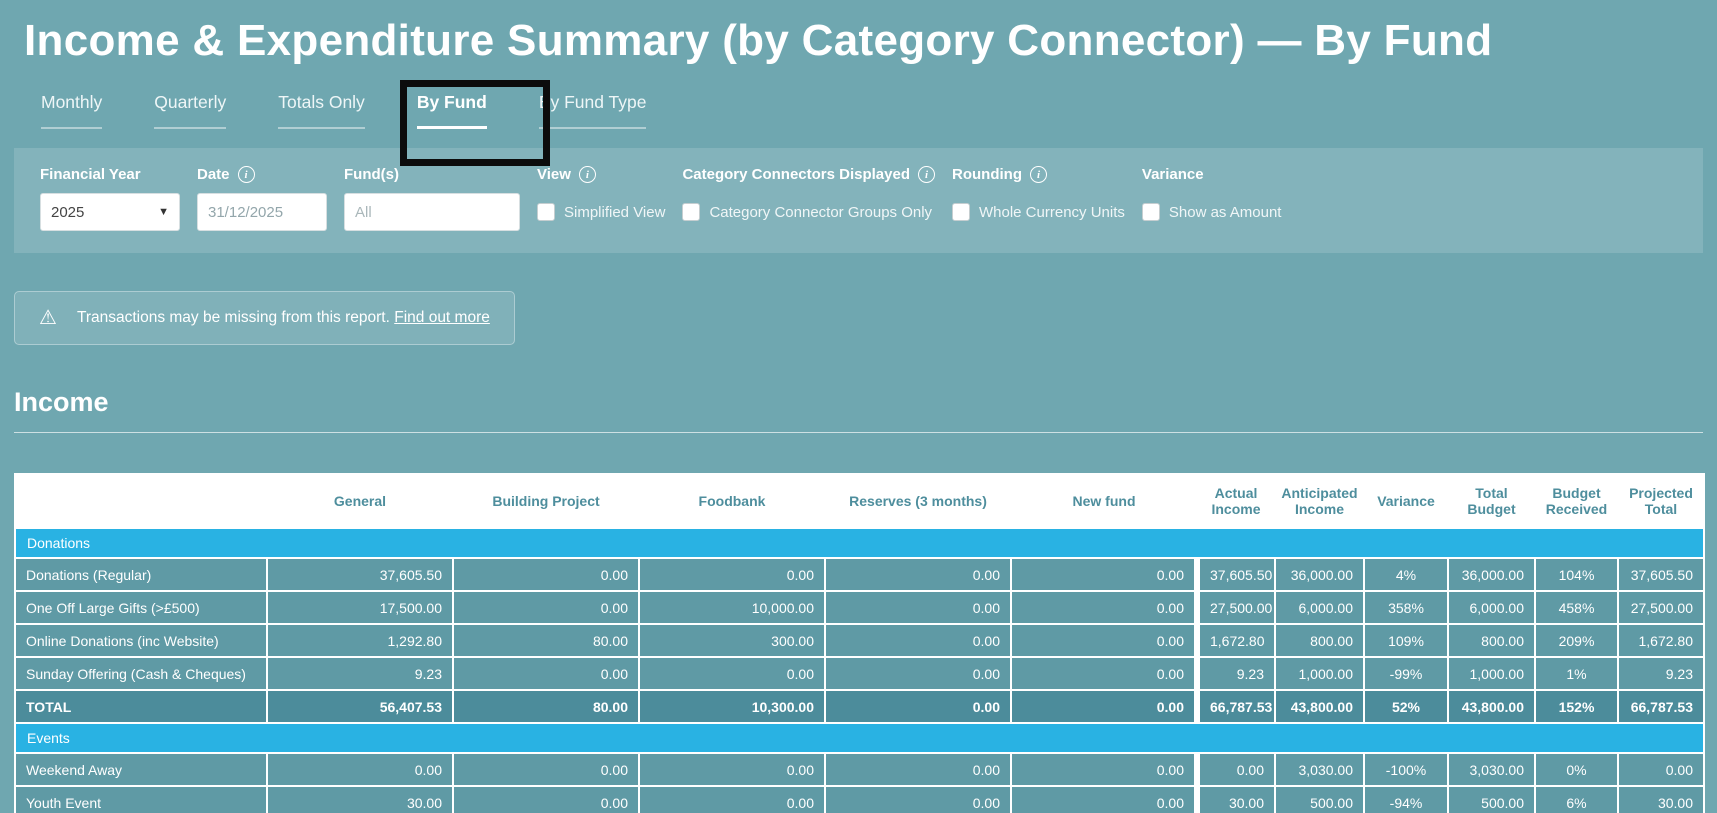 The image size is (1717, 813). What do you see at coordinates (61, 402) in the screenshot?
I see `income-section-title: Income` at bounding box center [61, 402].